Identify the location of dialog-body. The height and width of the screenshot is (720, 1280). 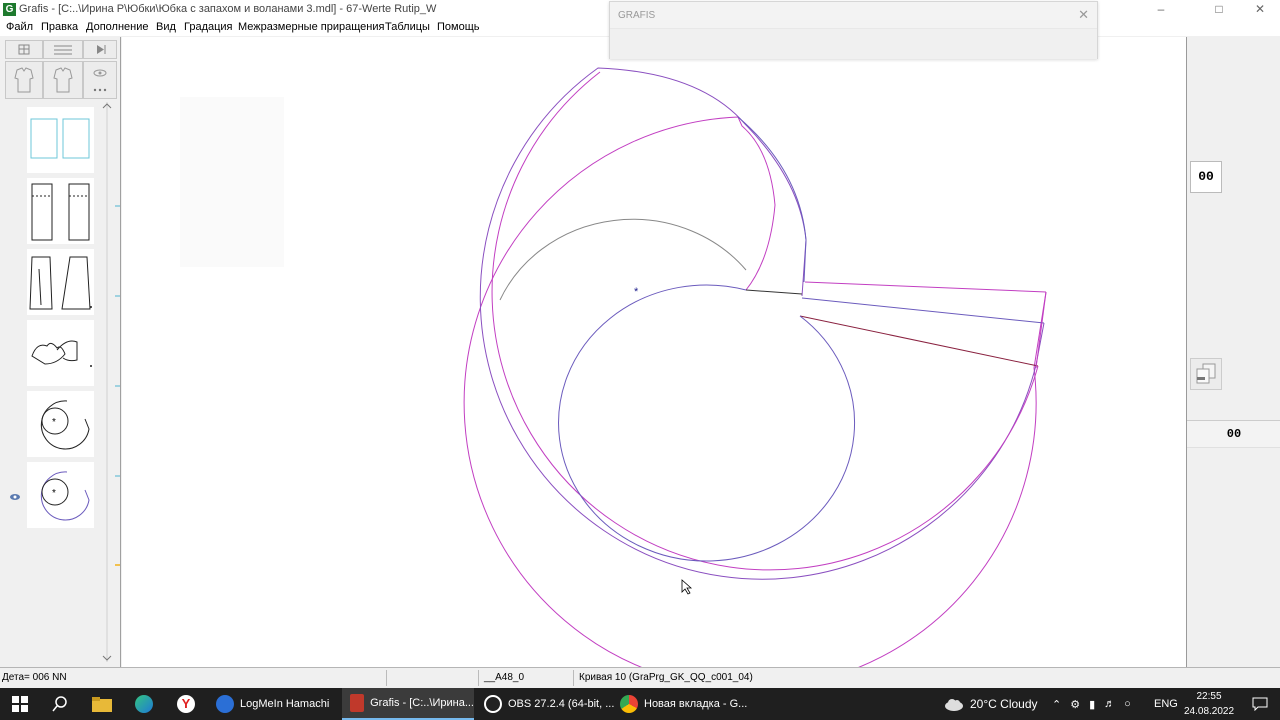
(853, 43).